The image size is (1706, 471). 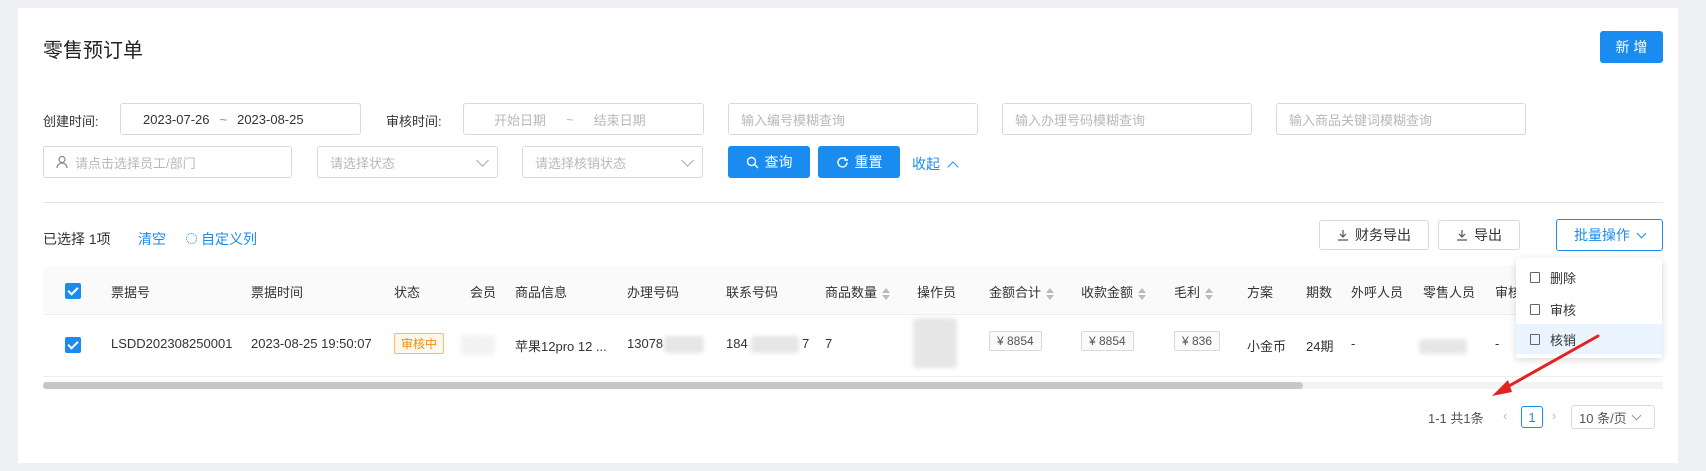 What do you see at coordinates (769, 162) in the screenshot?
I see `query-button: 查询` at bounding box center [769, 162].